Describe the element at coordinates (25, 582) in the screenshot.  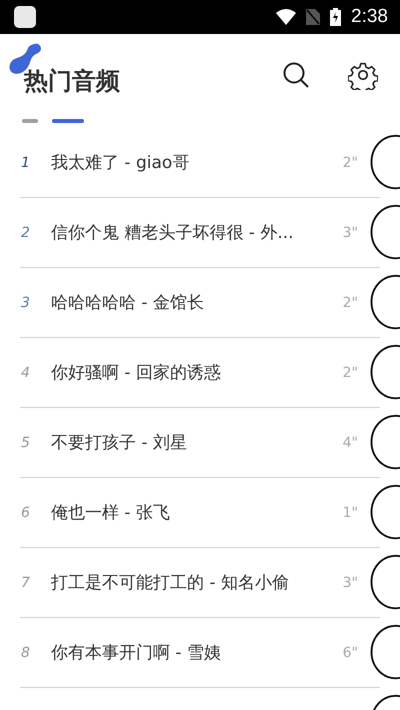
I see `rank-number: 7` at that location.